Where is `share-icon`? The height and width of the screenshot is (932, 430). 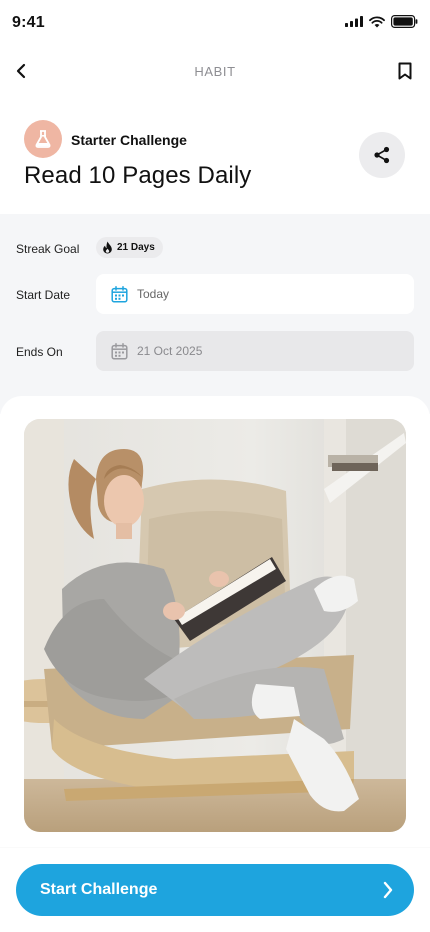 share-icon is located at coordinates (382, 155).